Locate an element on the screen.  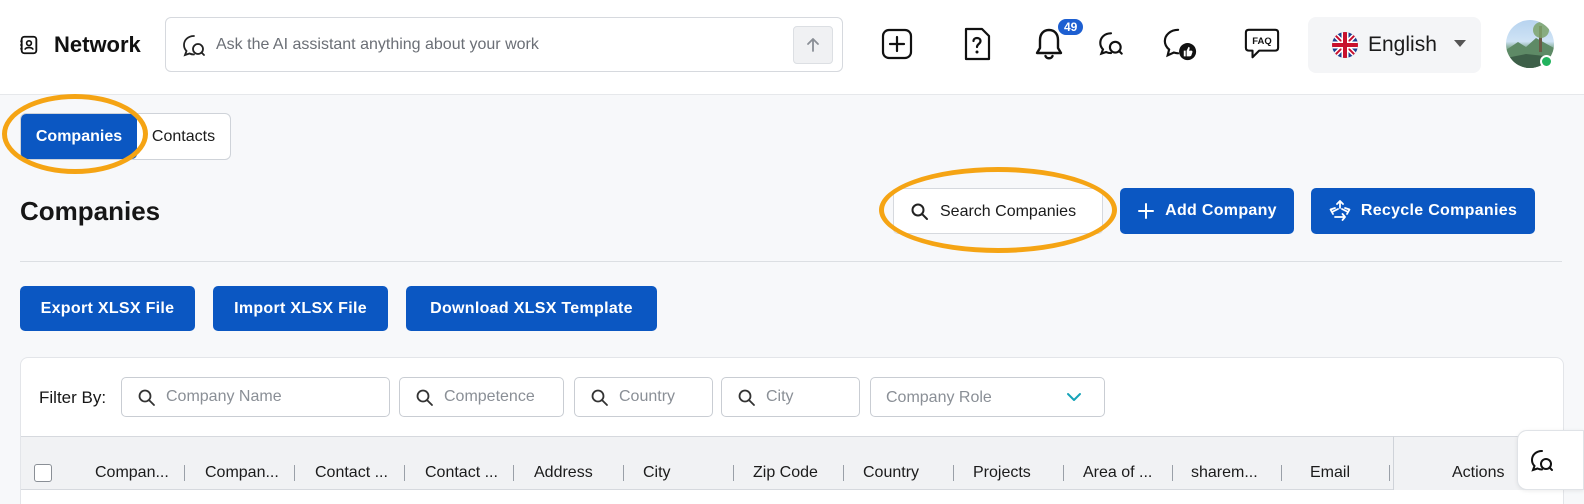
country-filter is located at coordinates (643, 397).